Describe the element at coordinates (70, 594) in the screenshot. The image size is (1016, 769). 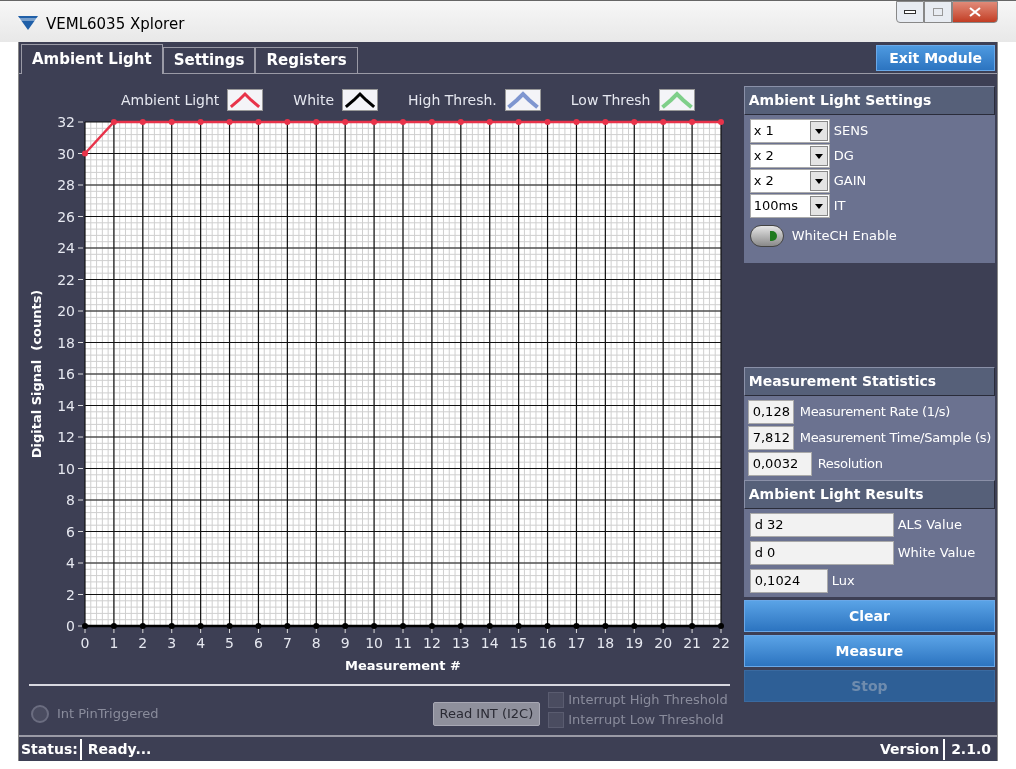
I see `y-tick-label: 2` at that location.